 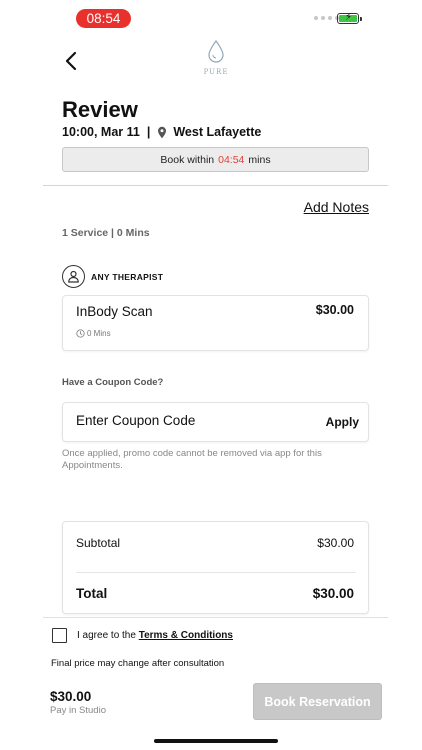 What do you see at coordinates (106, 635) in the screenshot?
I see `agree-text: I agree to the` at bounding box center [106, 635].